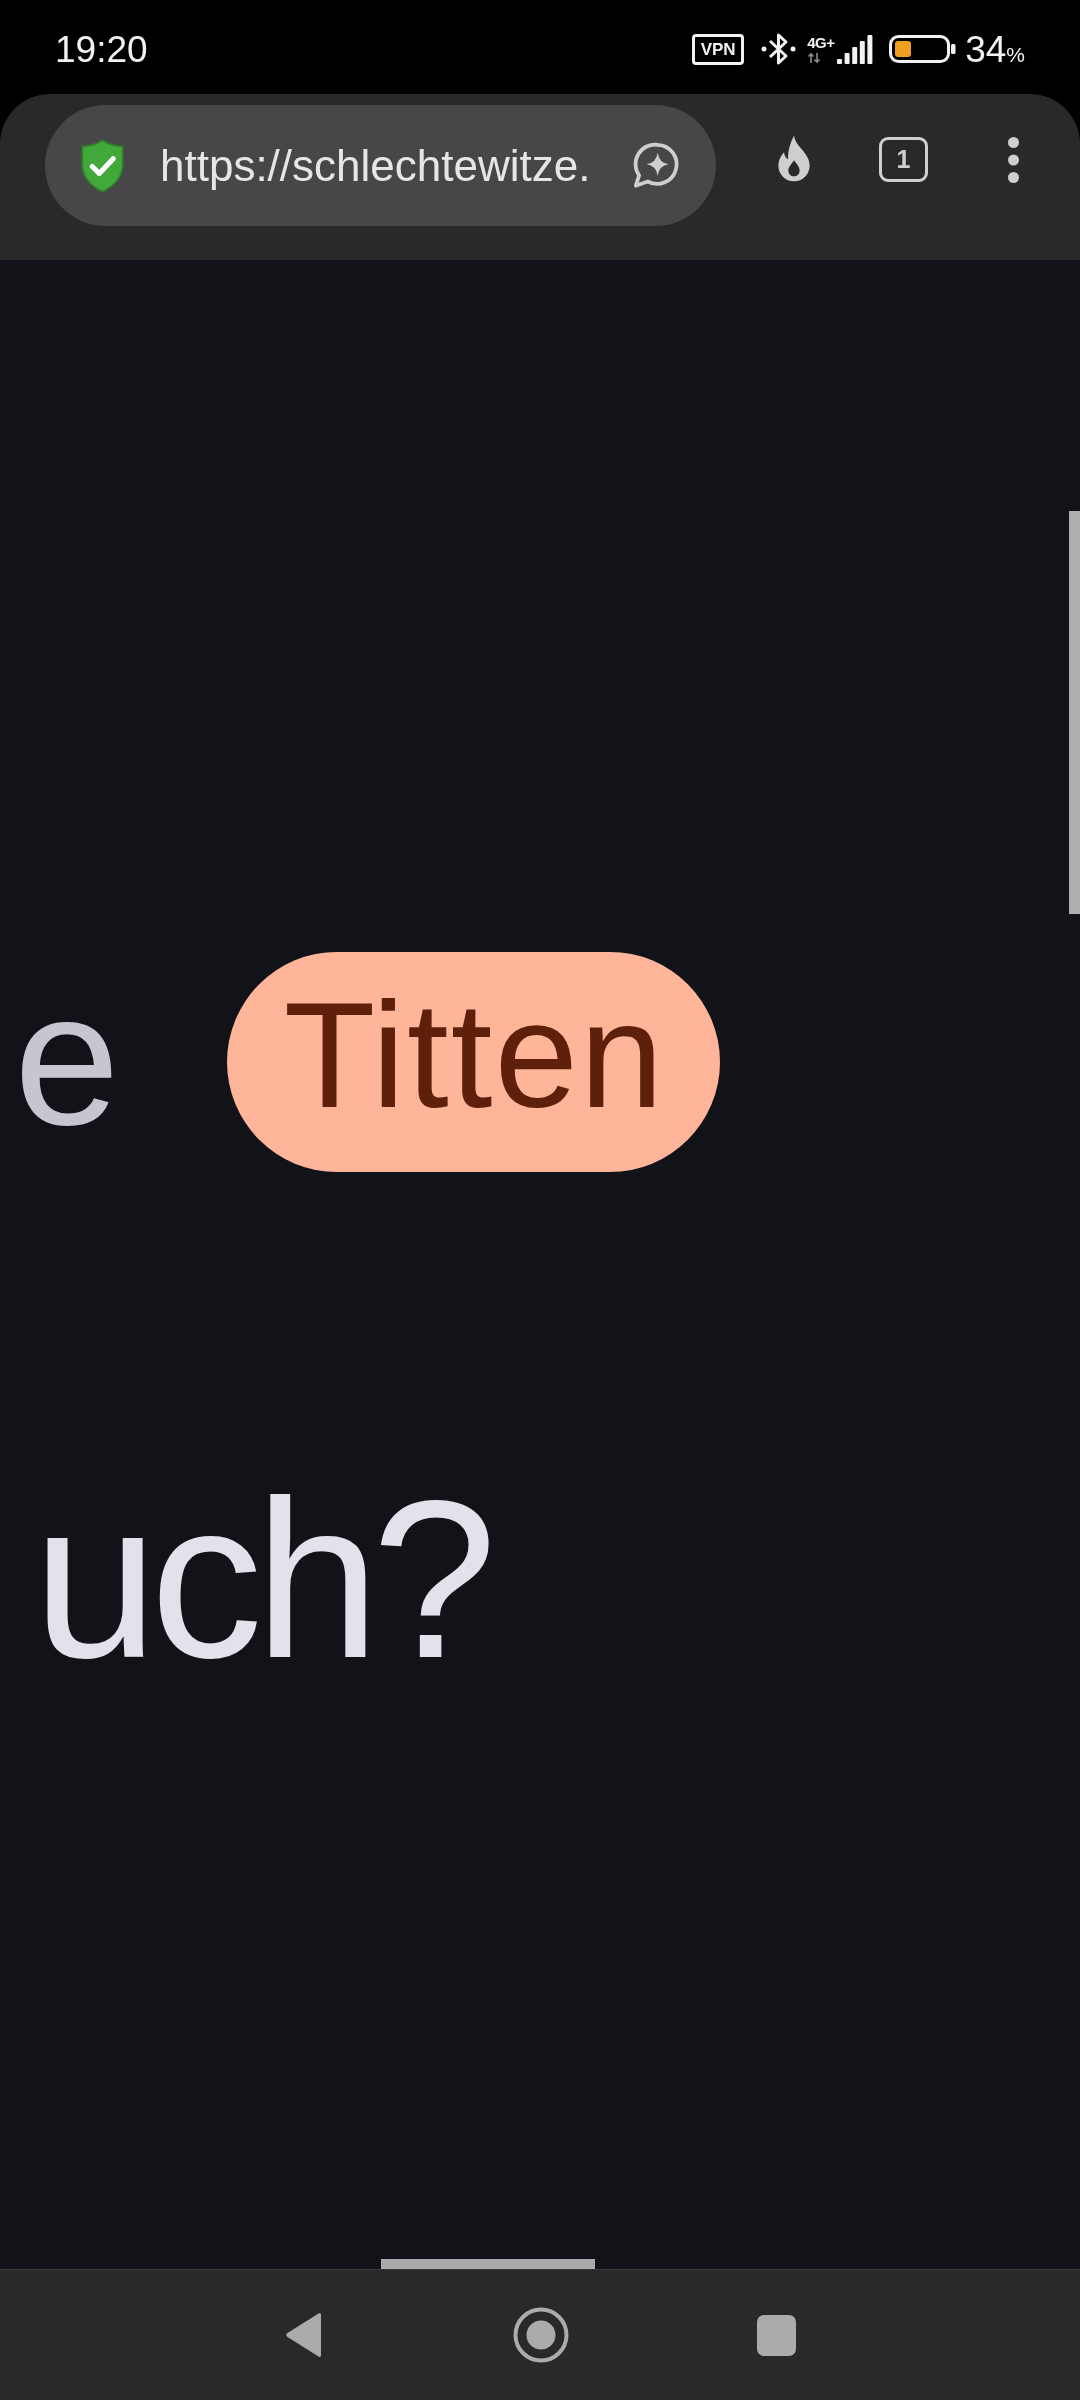  Describe the element at coordinates (473, 1062) in the screenshot. I see `highlighted-word: Titten` at that location.